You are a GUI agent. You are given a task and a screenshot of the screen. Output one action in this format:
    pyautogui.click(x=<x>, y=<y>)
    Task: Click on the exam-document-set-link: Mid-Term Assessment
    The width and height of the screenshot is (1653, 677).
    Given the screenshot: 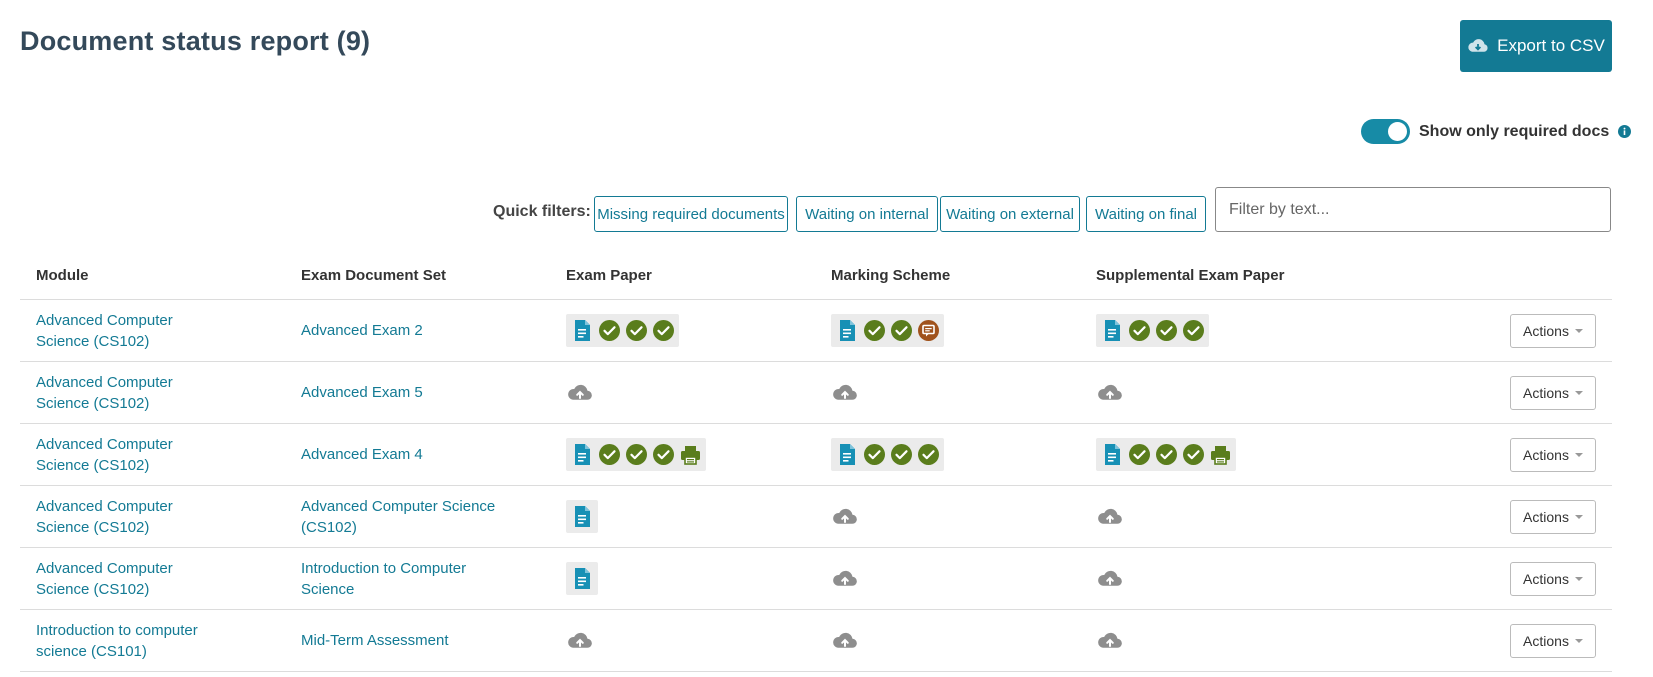 What is the action you would take?
    pyautogui.click(x=375, y=640)
    